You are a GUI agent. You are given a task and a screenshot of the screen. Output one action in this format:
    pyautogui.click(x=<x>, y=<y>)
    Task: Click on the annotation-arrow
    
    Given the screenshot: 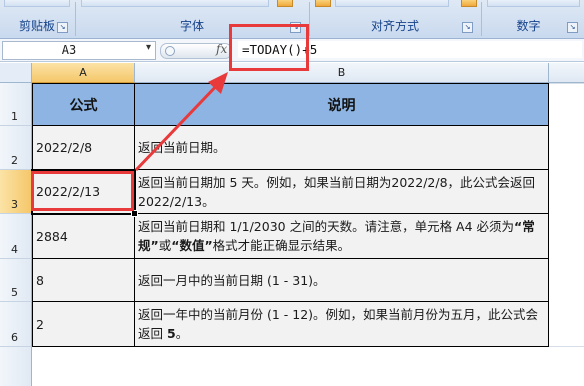 What is the action you would take?
    pyautogui.click(x=181, y=122)
    